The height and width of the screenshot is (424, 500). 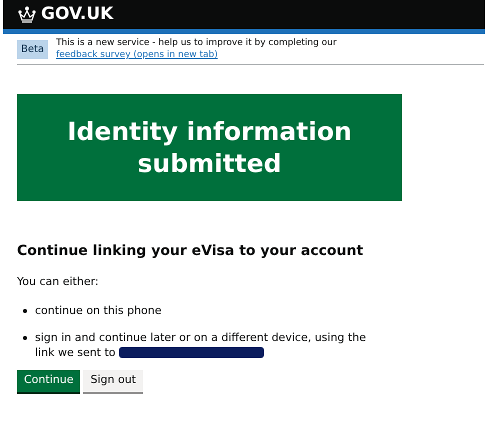 I want to click on panel-title: Identity information submitted, so click(x=209, y=148).